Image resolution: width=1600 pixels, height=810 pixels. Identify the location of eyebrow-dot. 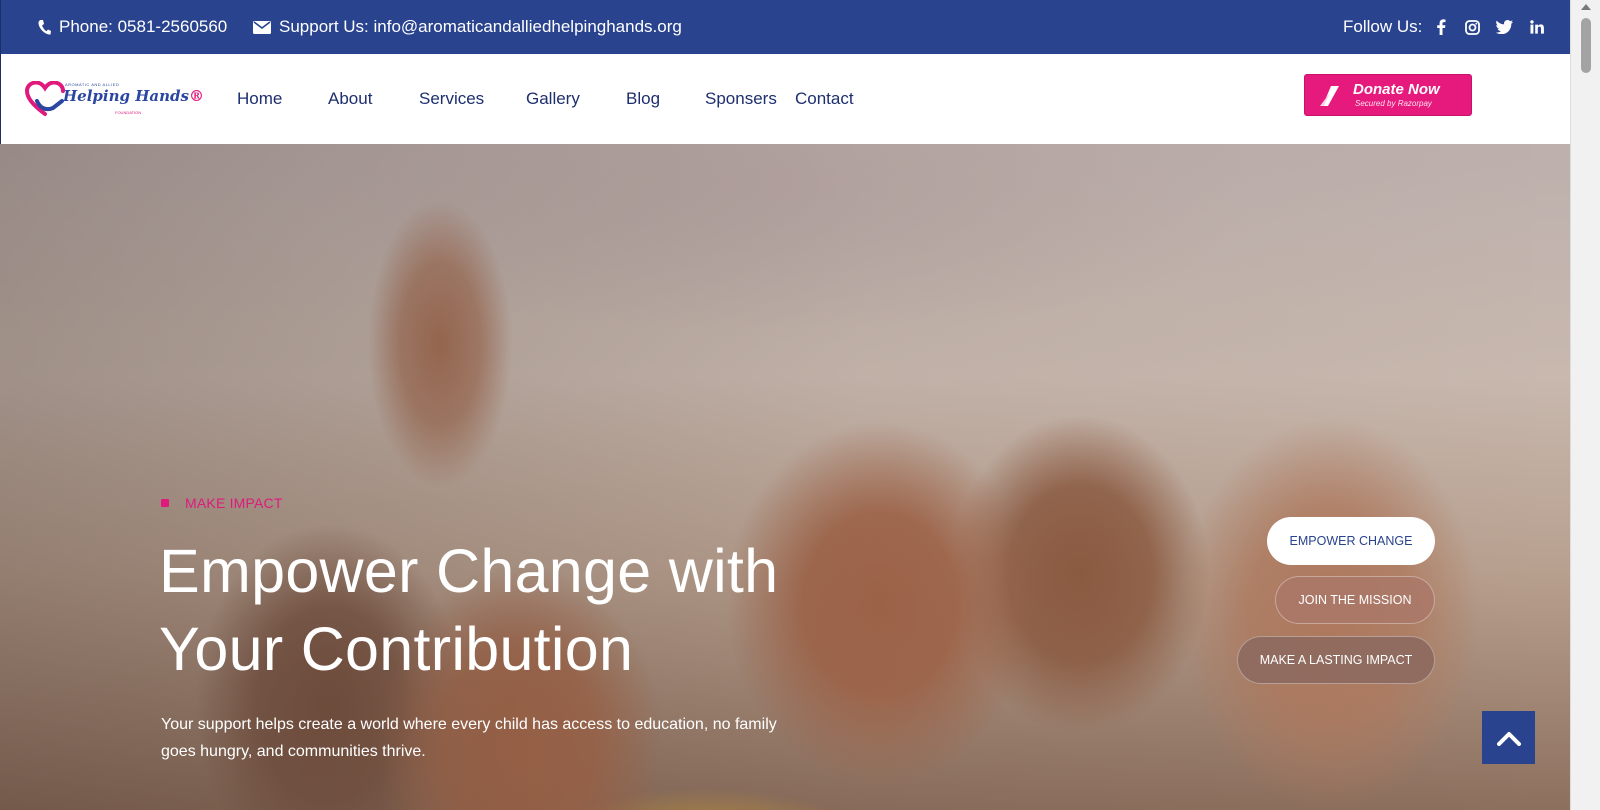
(165, 503).